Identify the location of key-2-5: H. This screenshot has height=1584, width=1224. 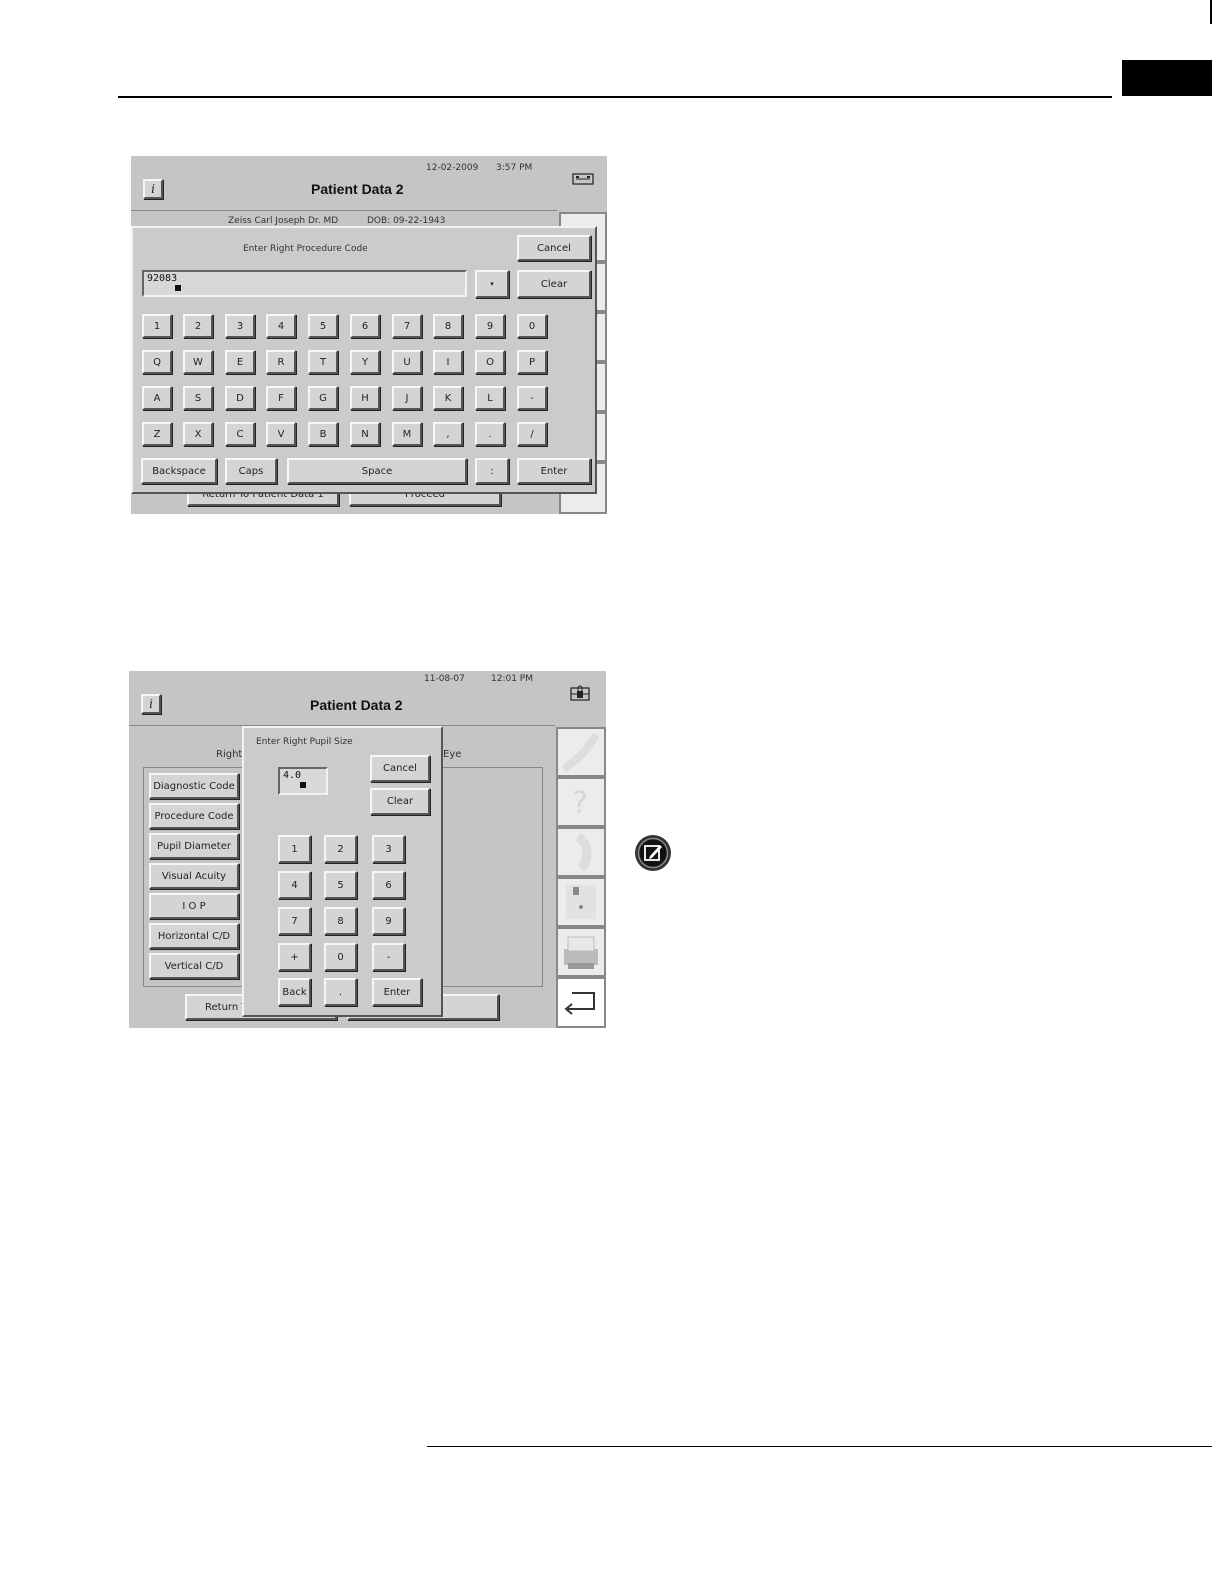
(365, 398).